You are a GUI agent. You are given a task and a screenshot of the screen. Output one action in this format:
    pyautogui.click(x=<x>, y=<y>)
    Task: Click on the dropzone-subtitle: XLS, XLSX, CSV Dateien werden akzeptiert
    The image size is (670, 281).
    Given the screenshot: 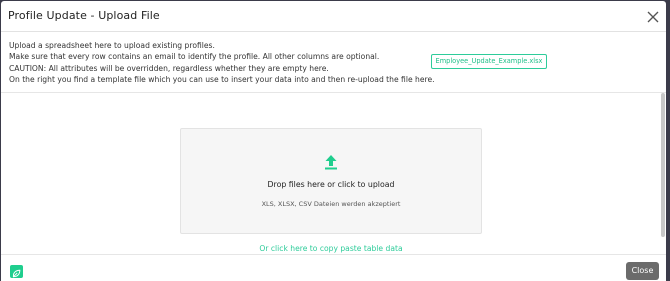 What is the action you would take?
    pyautogui.click(x=331, y=204)
    